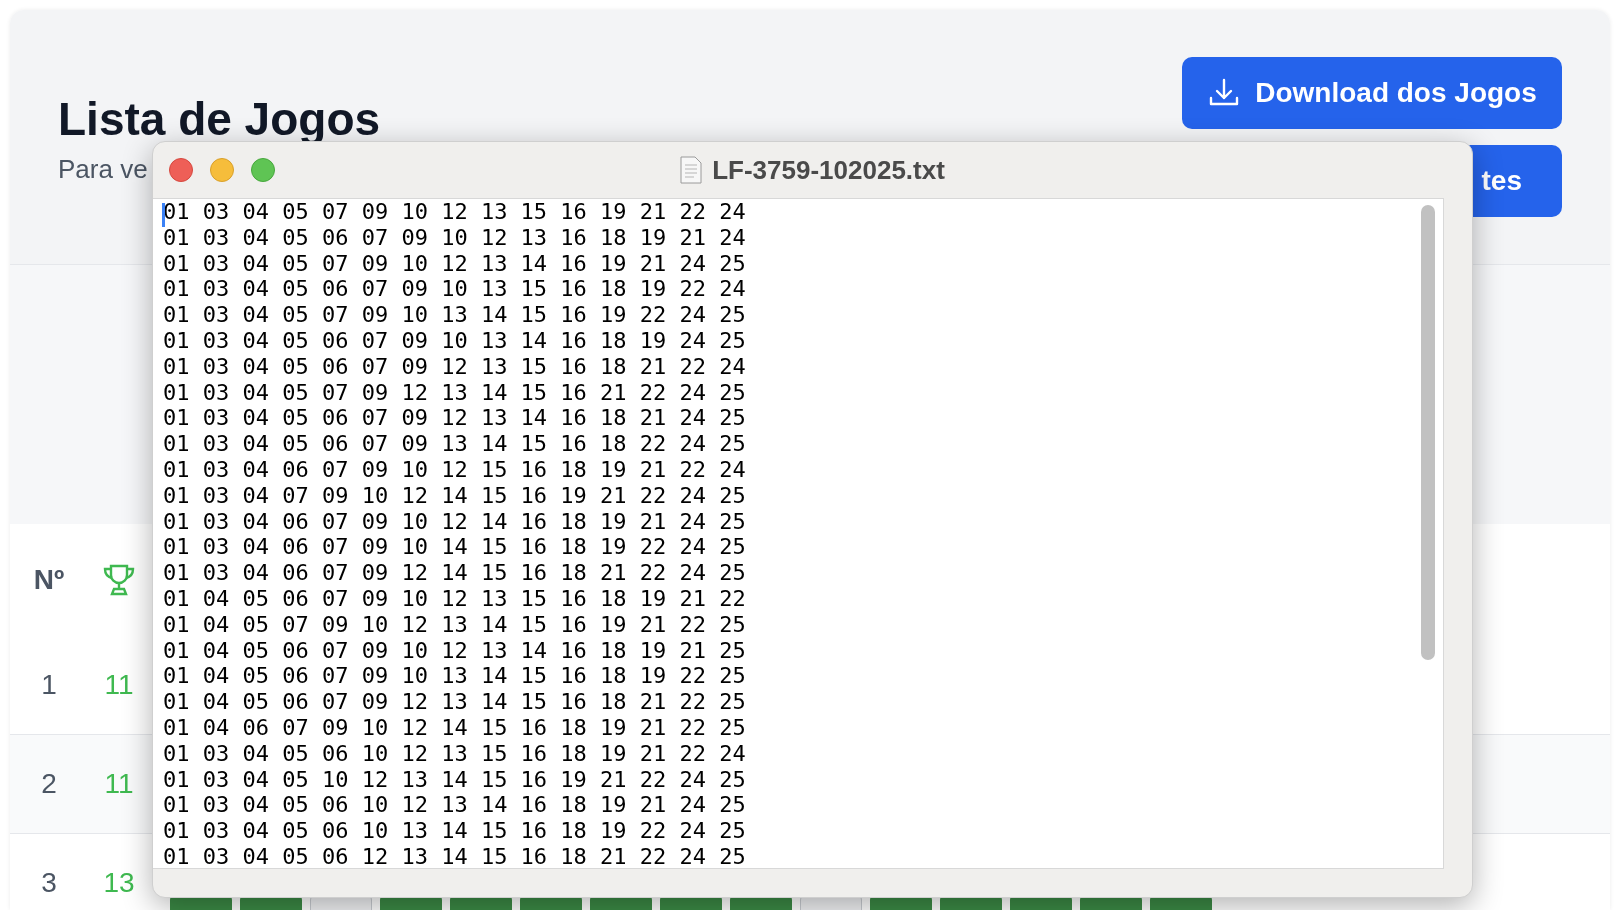 The width and height of the screenshot is (1620, 910). I want to click on text-line: 01 03 04 05 06 07 09 13 14 15 16 18 22 24 25, so click(454, 444).